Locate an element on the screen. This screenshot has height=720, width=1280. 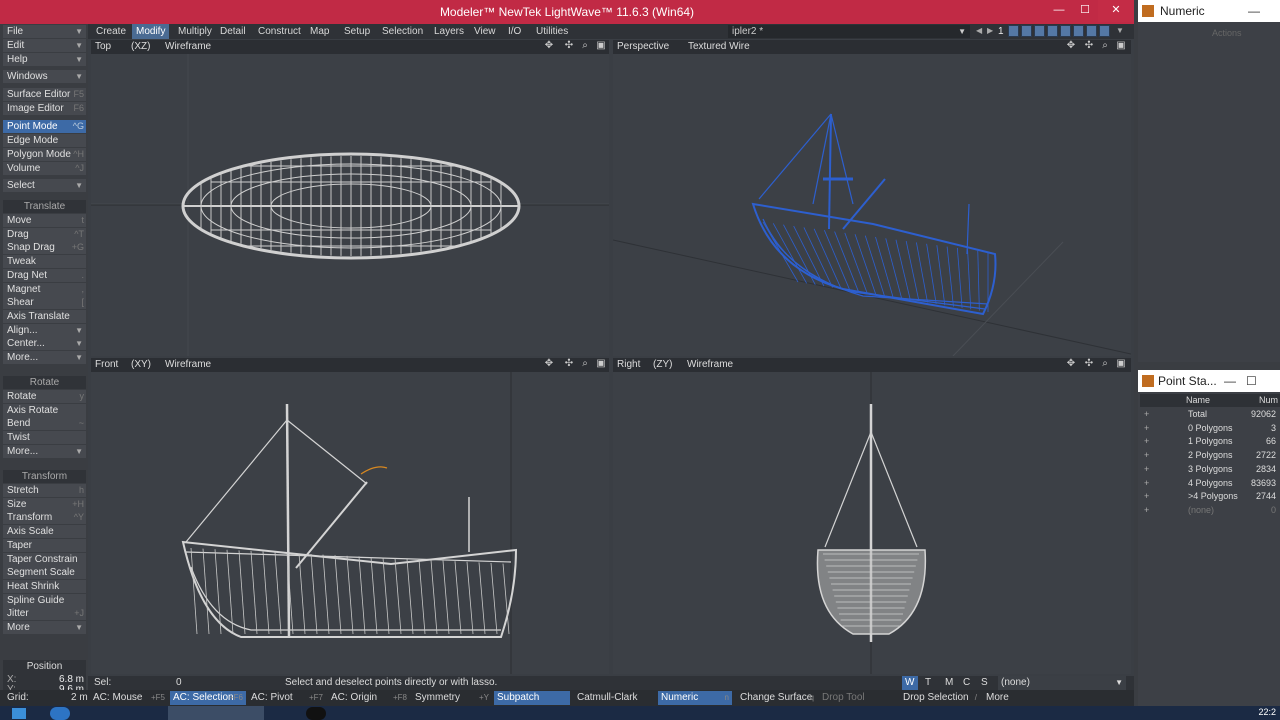
help-menu: Help ▼ is located at coordinates (44, 59).